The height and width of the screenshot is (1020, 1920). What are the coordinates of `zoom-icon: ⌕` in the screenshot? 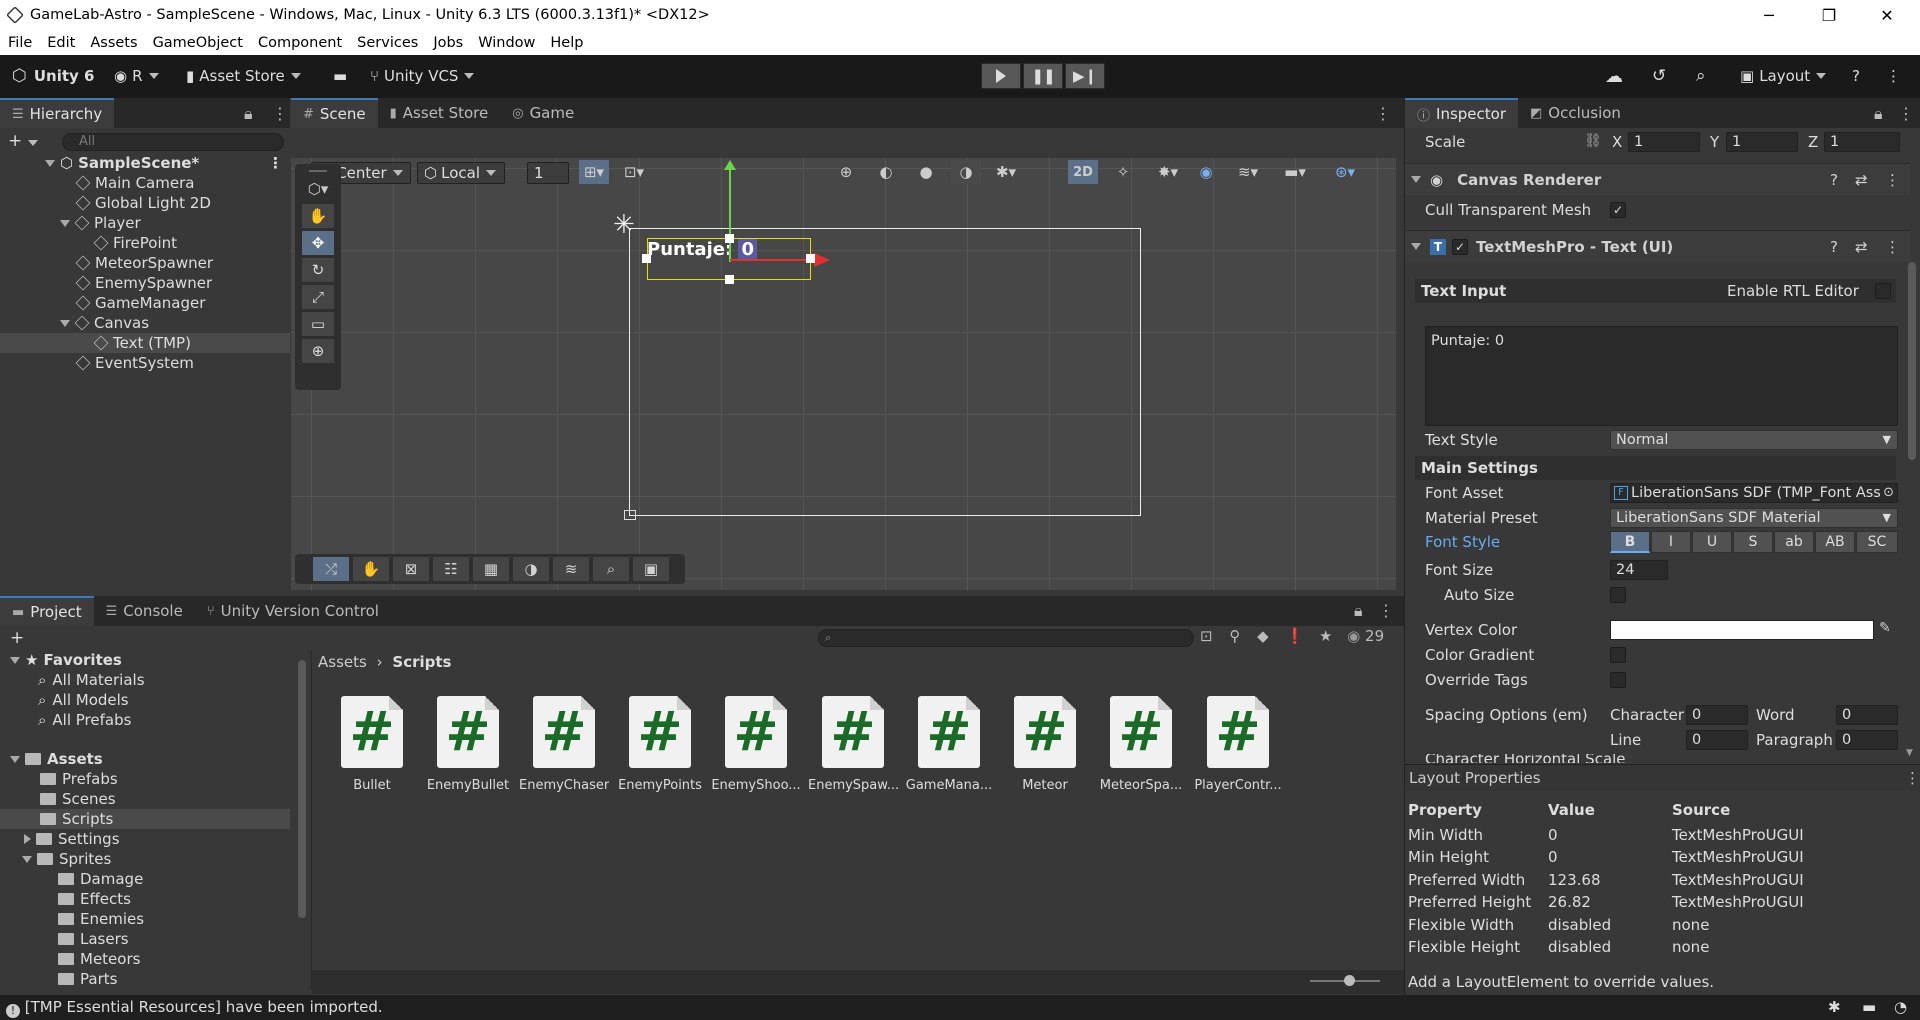 It's located at (611, 569).